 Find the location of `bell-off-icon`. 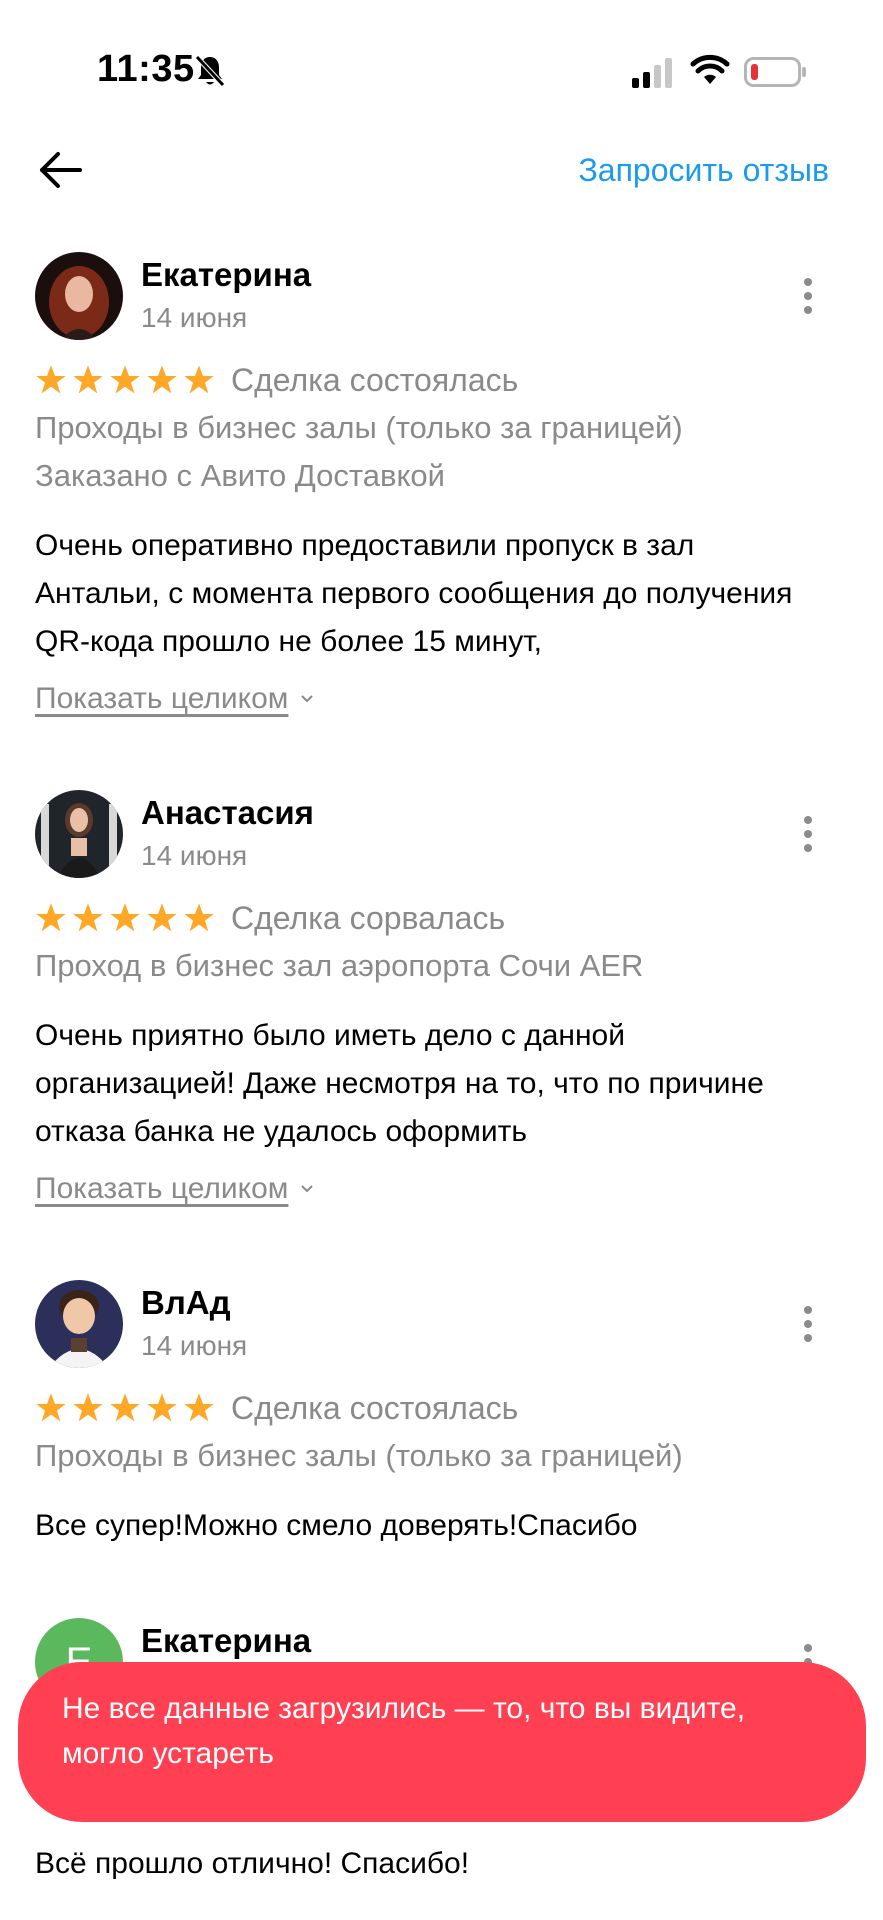

bell-off-icon is located at coordinates (210, 71).